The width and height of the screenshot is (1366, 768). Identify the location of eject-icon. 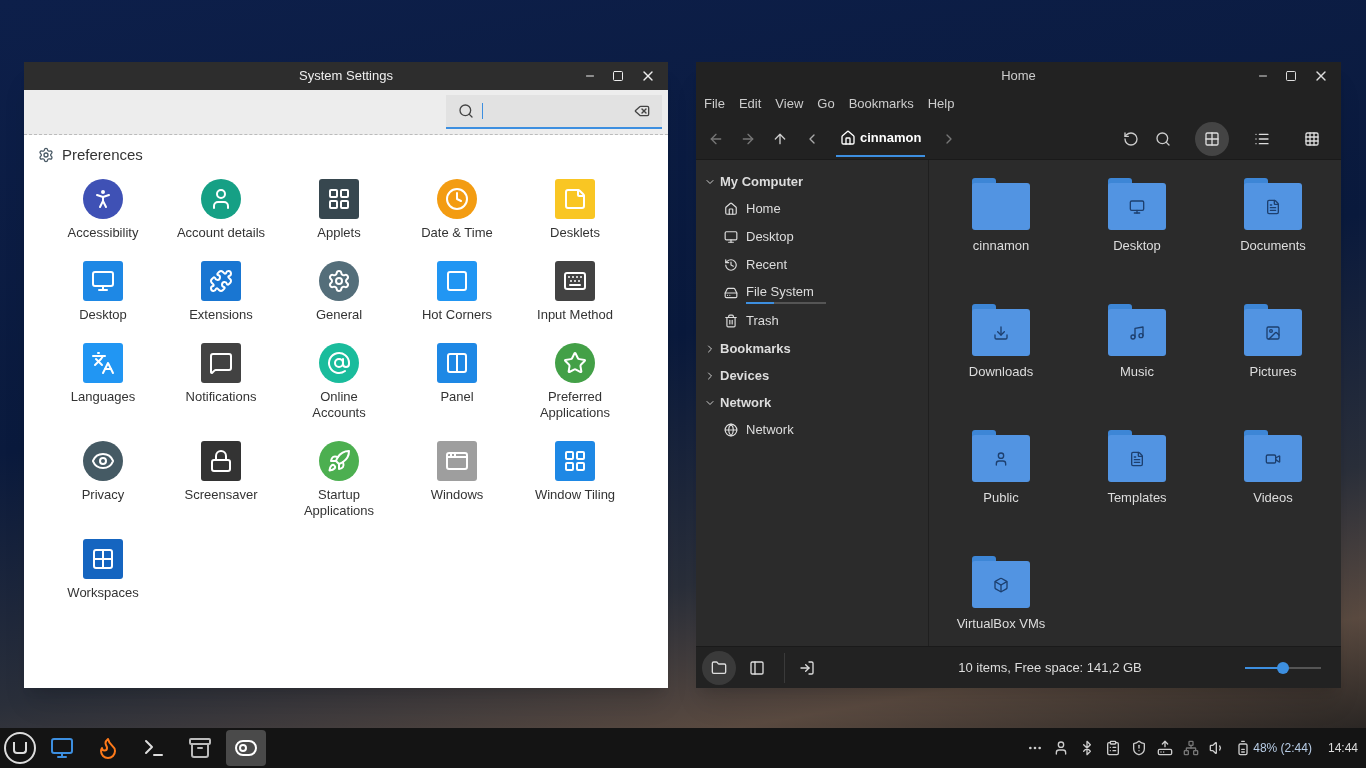
(1165, 748).